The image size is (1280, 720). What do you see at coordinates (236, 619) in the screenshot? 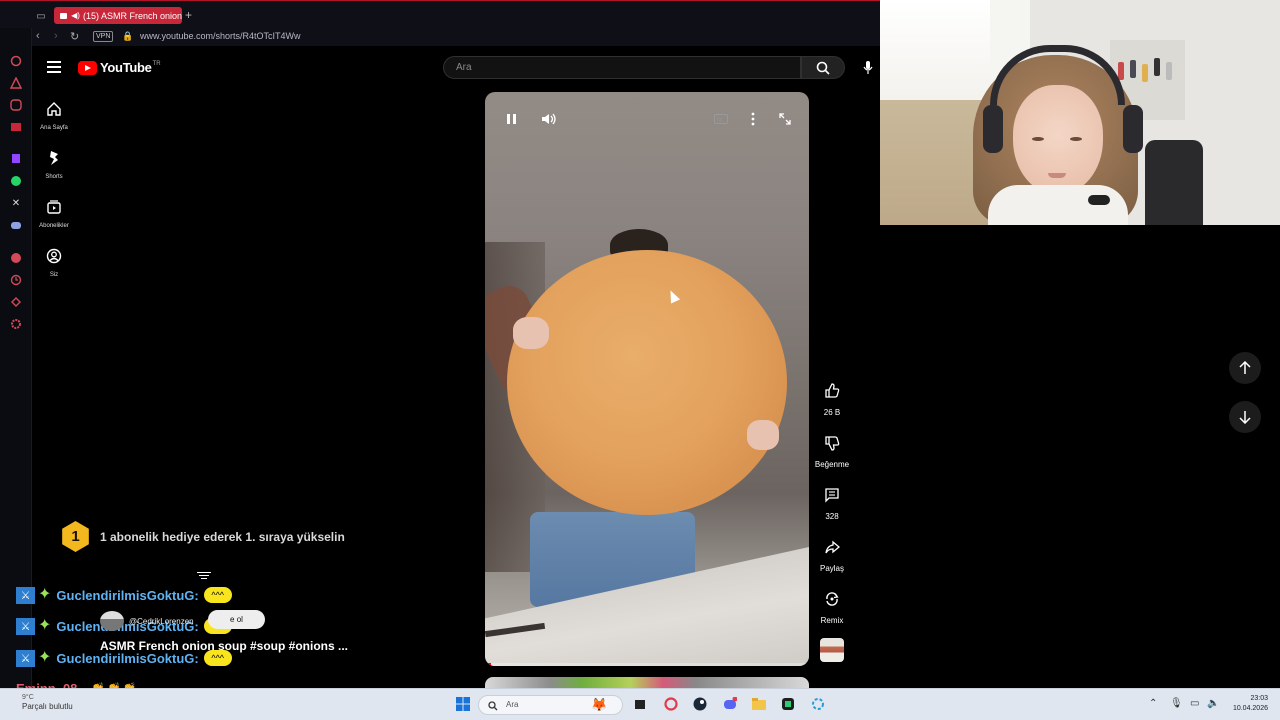
I see `subscribe-button: e ol` at bounding box center [236, 619].